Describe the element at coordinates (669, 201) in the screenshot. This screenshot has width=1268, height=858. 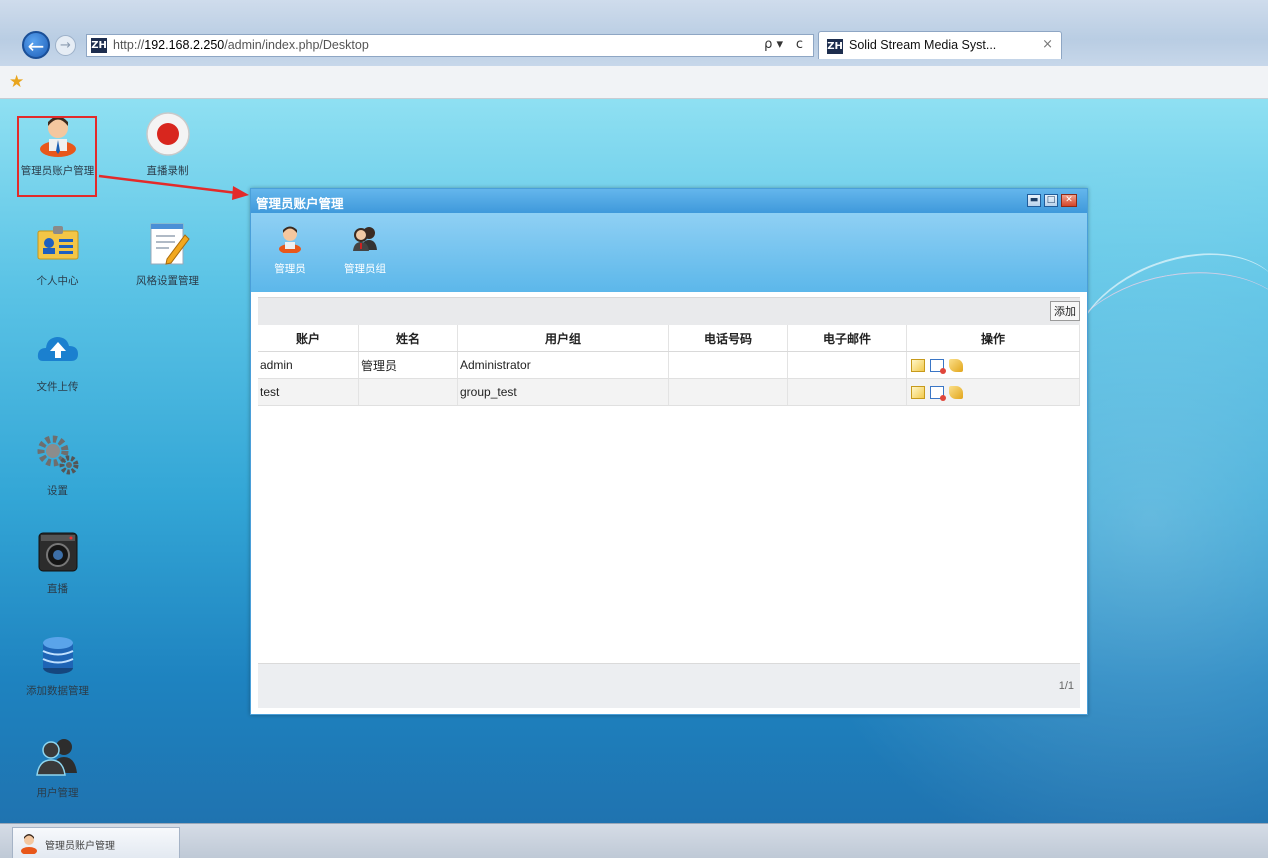
I see `window-titlebar: 管理员账户管理 ▬ □ ✕` at that location.